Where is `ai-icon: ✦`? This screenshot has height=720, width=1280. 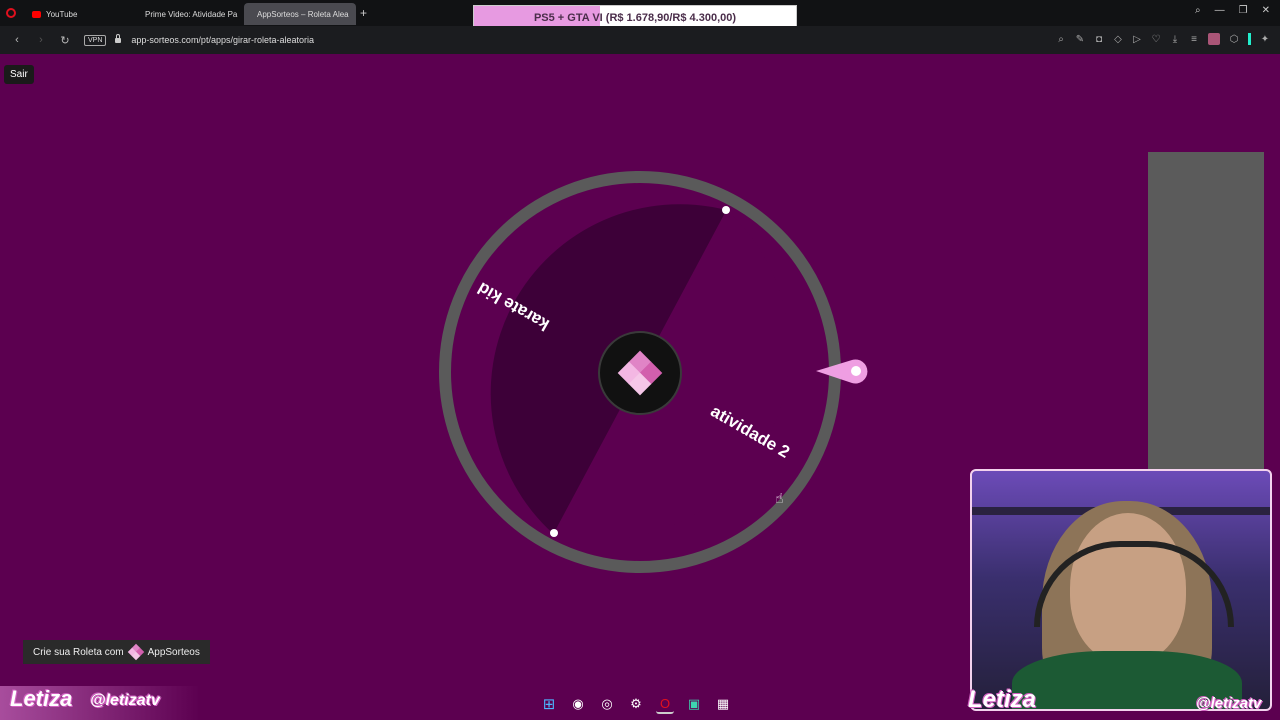 ai-icon: ✦ is located at coordinates (1265, 39).